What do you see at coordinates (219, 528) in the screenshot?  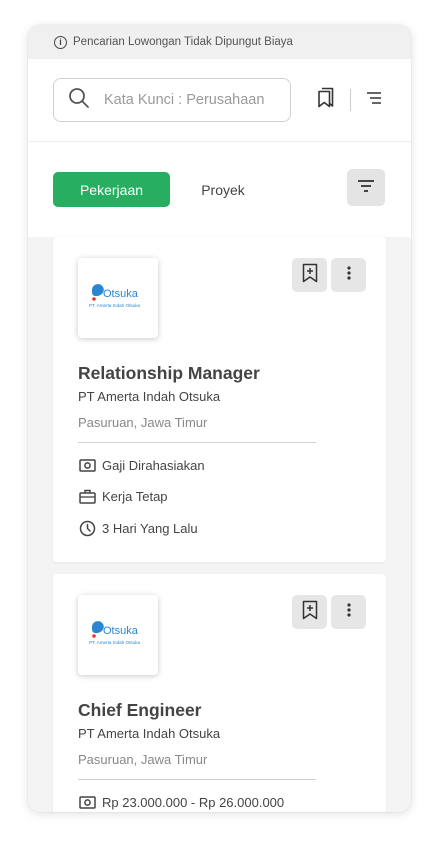 I see `posted-row: 3 Hari Yang Lalu` at bounding box center [219, 528].